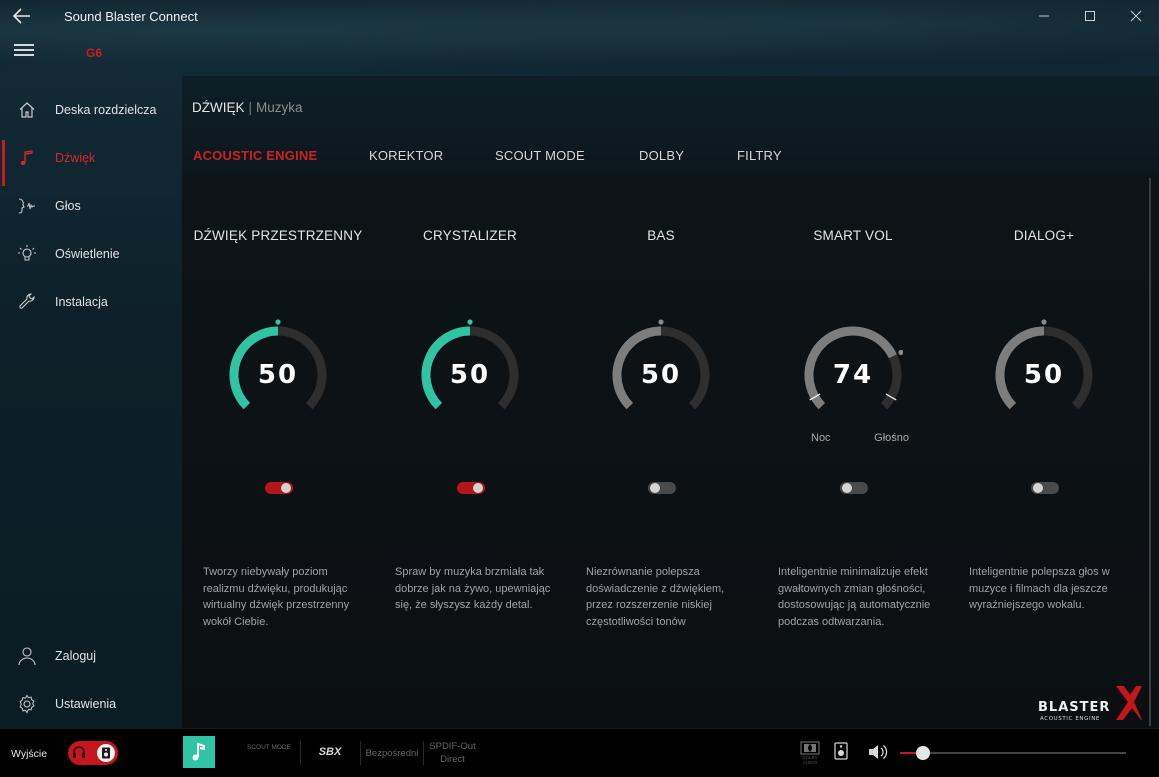 The width and height of the screenshot is (1159, 777). I want to click on direct-mode-button: Bezpośredni, so click(392, 753).